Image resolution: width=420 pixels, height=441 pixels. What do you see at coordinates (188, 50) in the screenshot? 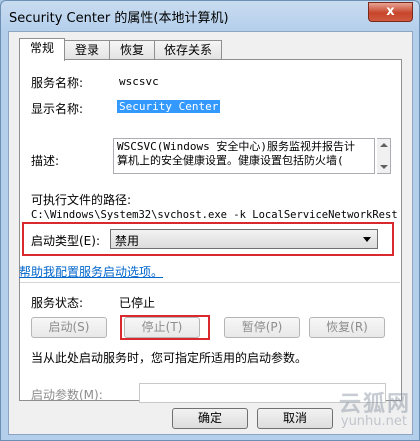
I see `tab-dependencies: 依存关系` at bounding box center [188, 50].